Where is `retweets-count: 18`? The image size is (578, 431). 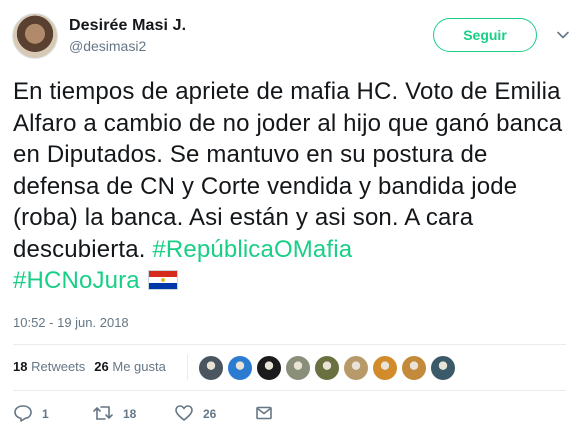
retweets-count: 18 is located at coordinates (20, 366).